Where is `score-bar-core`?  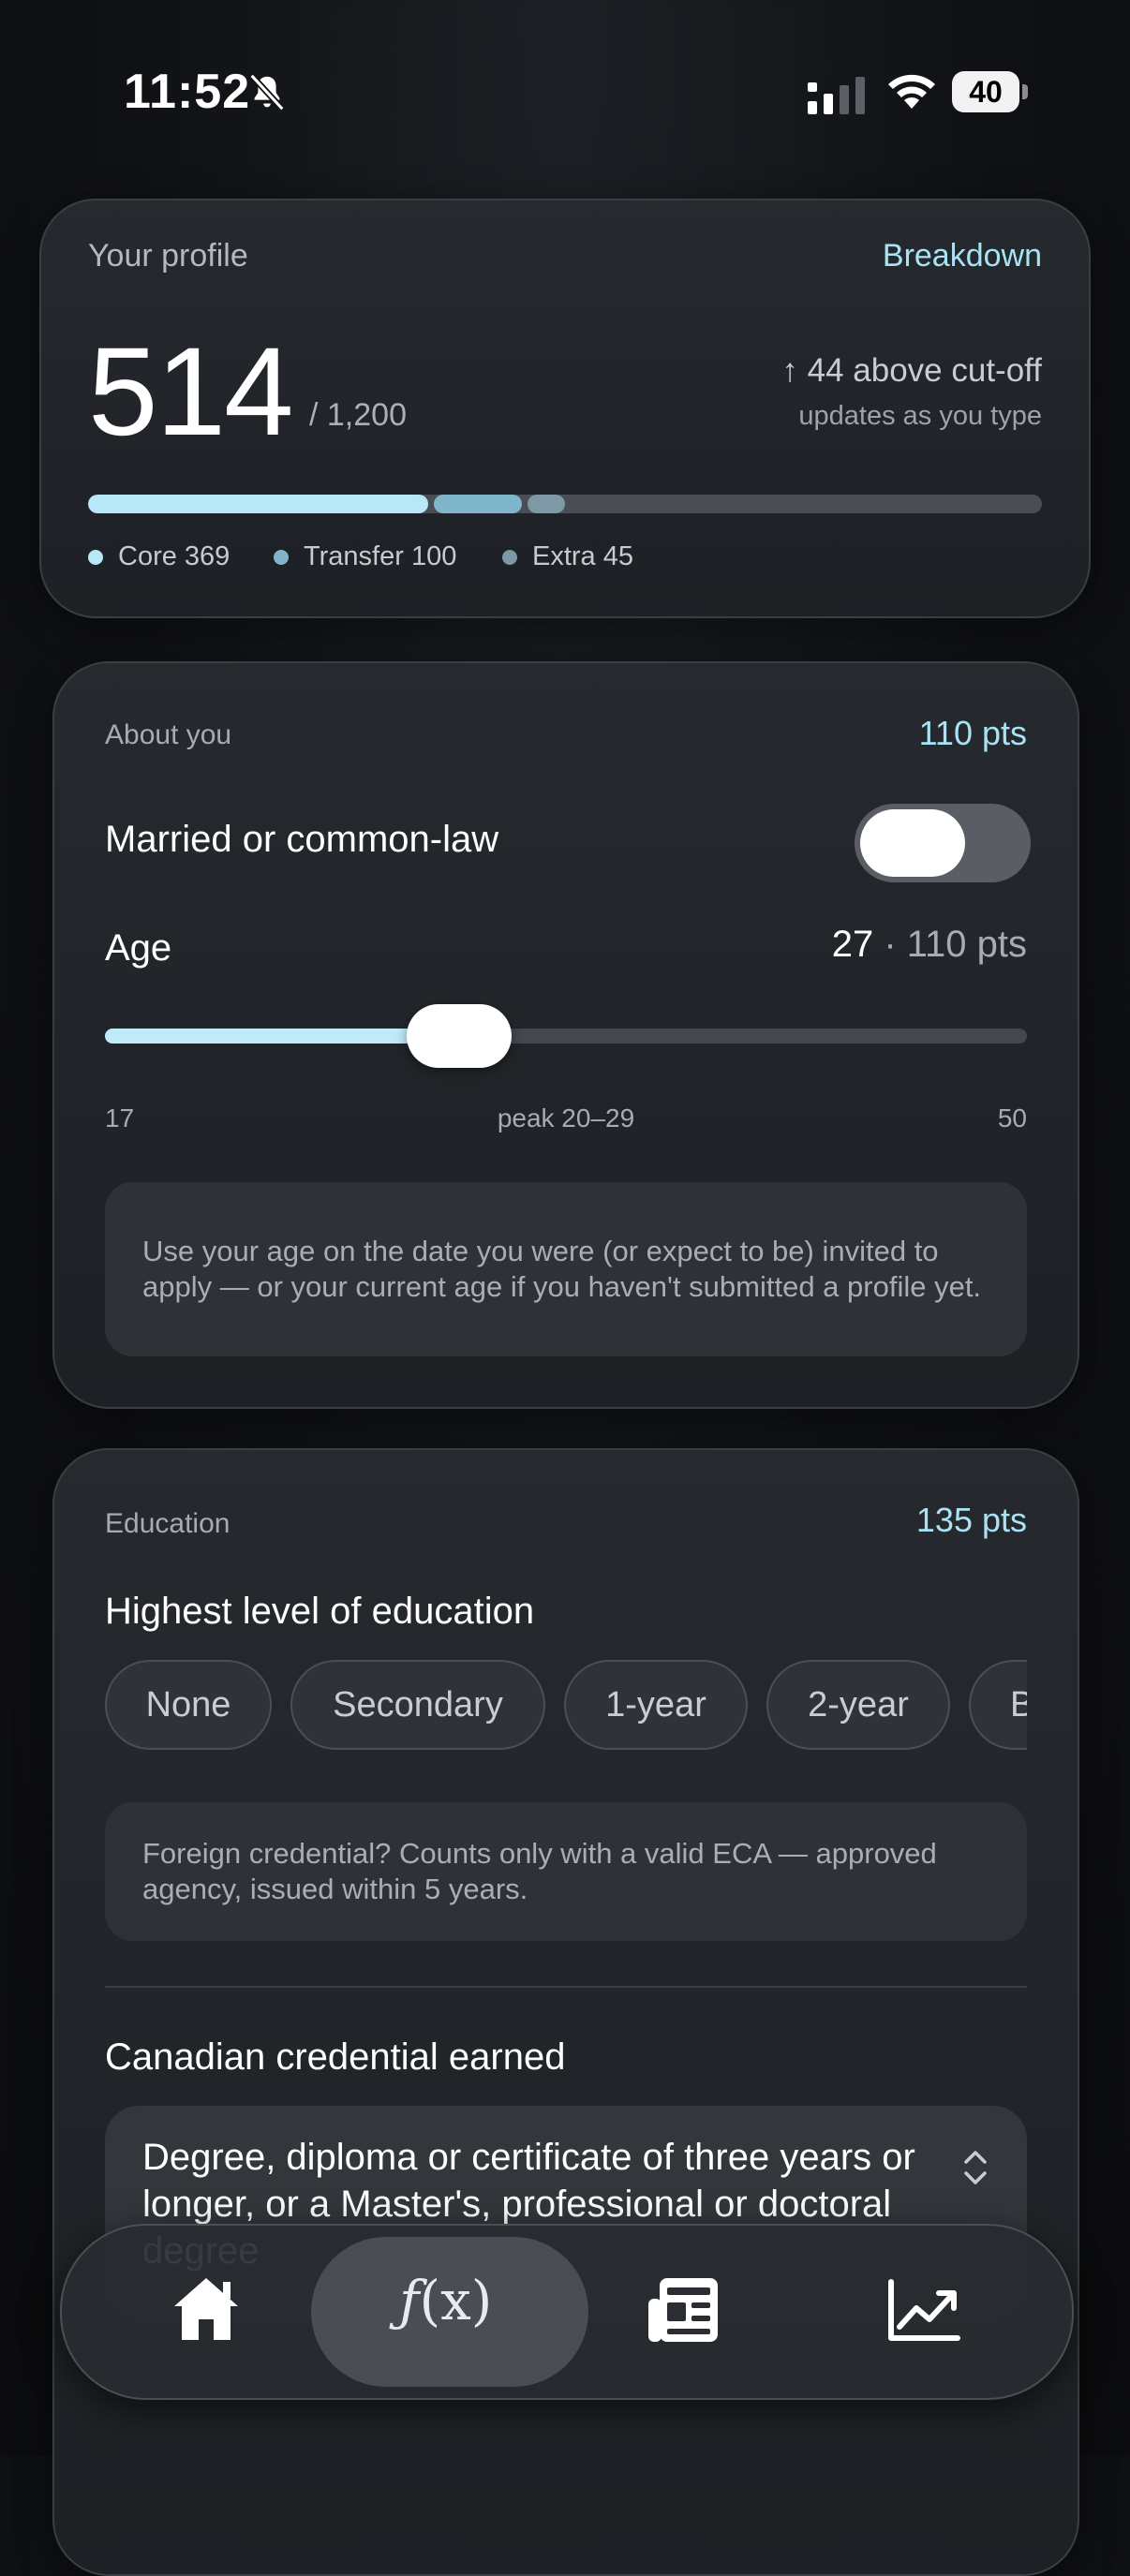 score-bar-core is located at coordinates (258, 504).